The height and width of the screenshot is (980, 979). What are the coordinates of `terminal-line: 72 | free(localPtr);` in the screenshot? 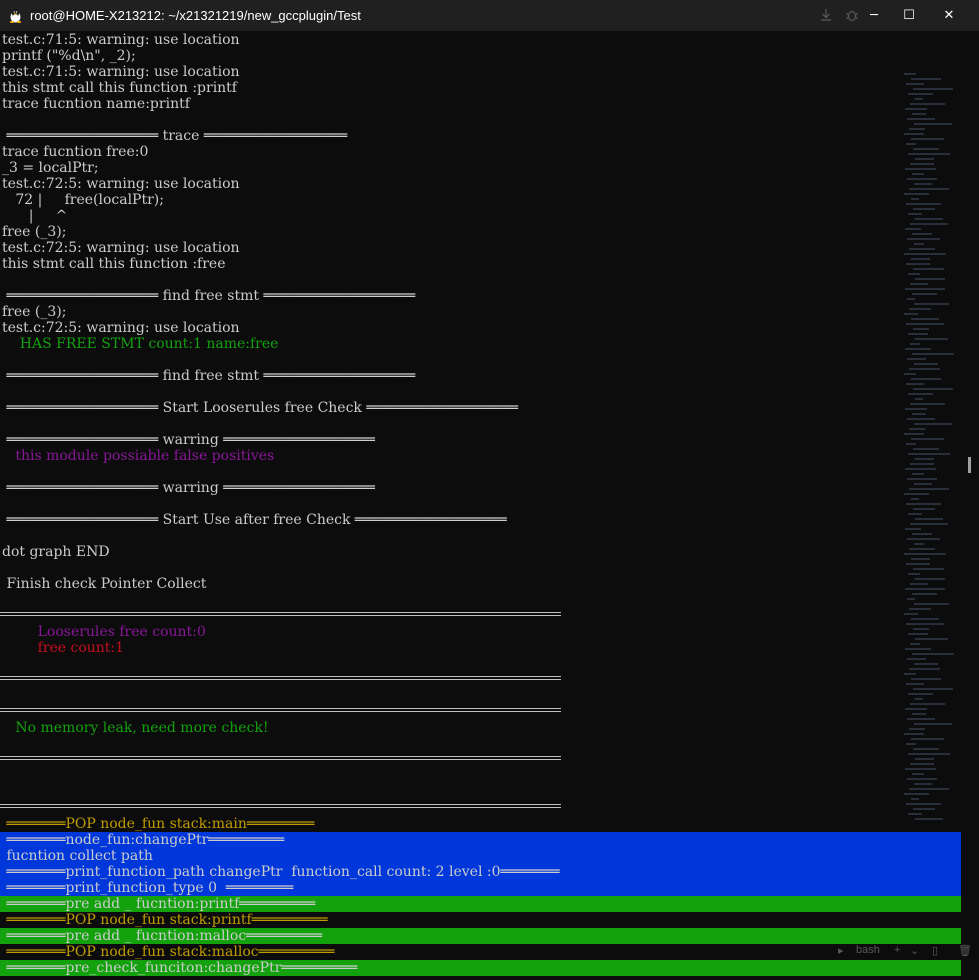 It's located at (83, 200).